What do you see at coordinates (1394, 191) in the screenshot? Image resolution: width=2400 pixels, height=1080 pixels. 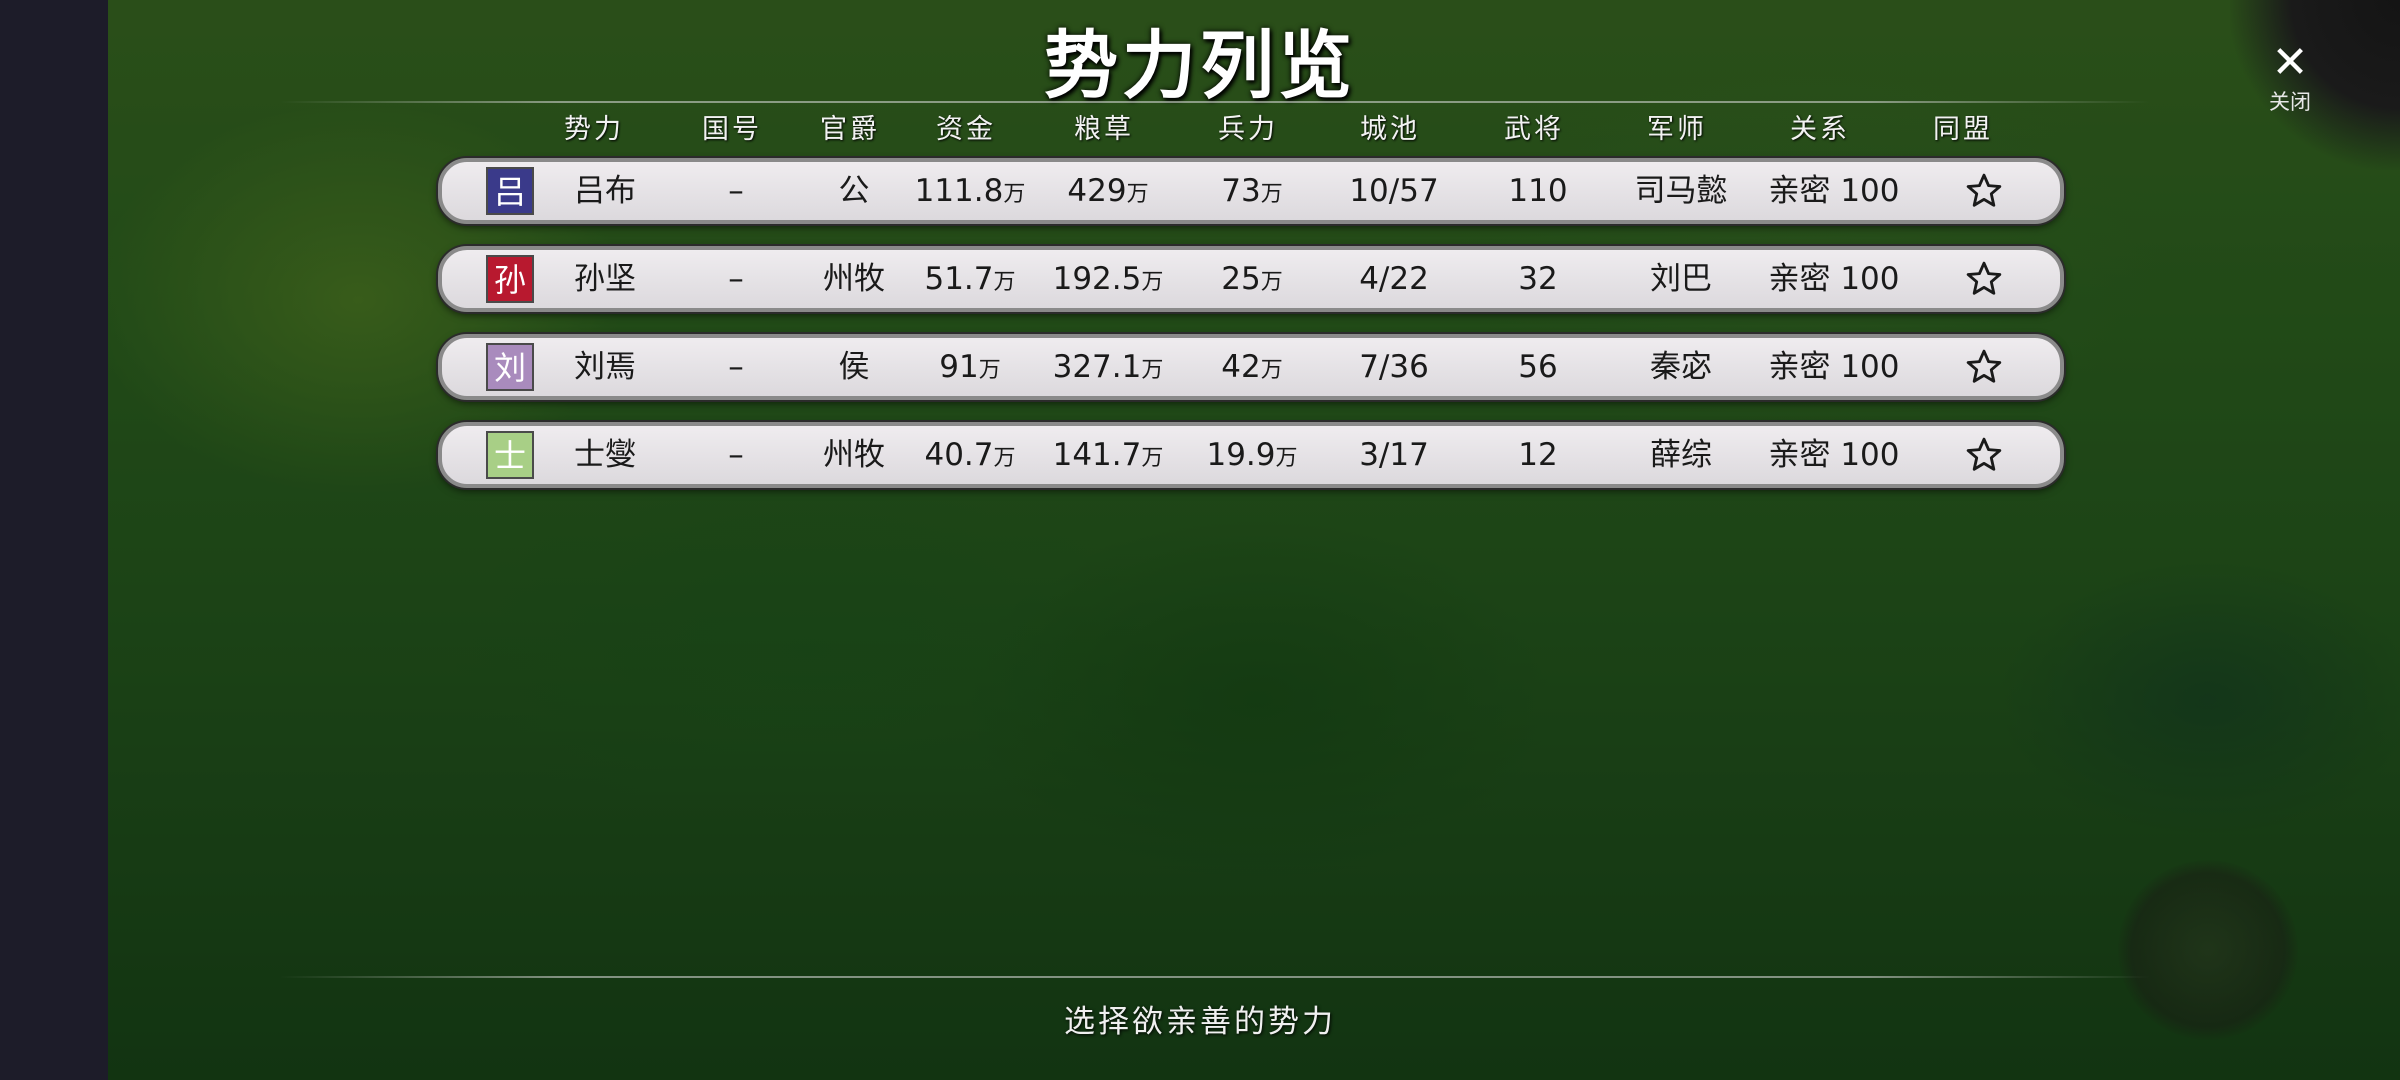 I see `faction-cities: 10/57` at bounding box center [1394, 191].